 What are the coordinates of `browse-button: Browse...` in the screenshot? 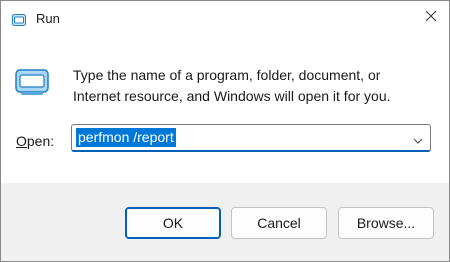 It's located at (386, 223).